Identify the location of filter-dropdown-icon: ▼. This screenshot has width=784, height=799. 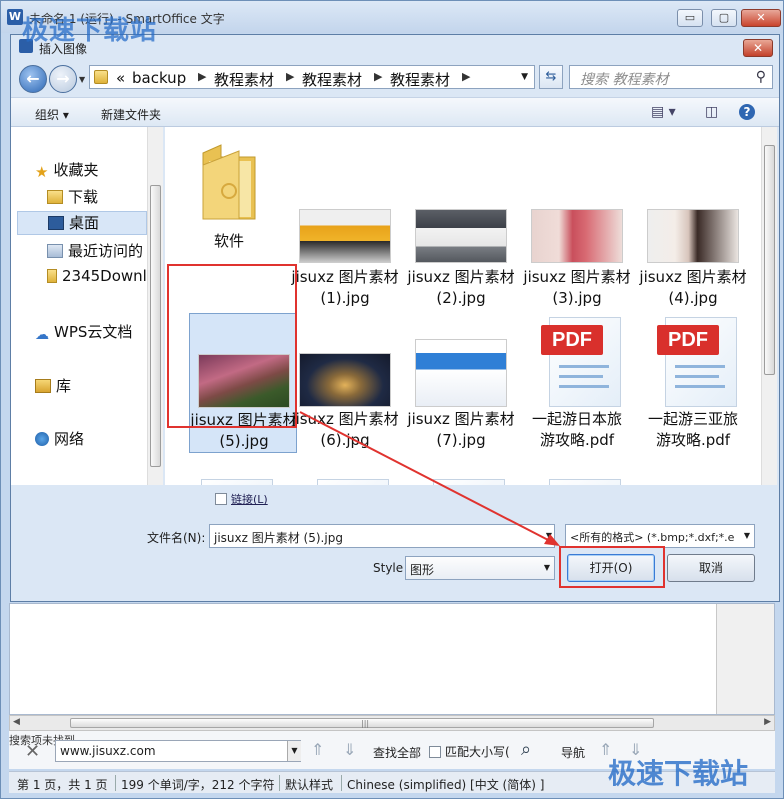
(745, 535).